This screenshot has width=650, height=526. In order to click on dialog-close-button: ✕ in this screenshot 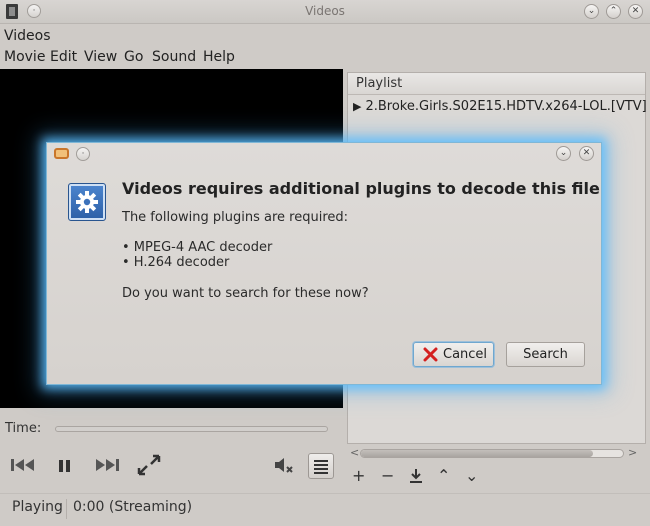, I will do `click(586, 153)`.